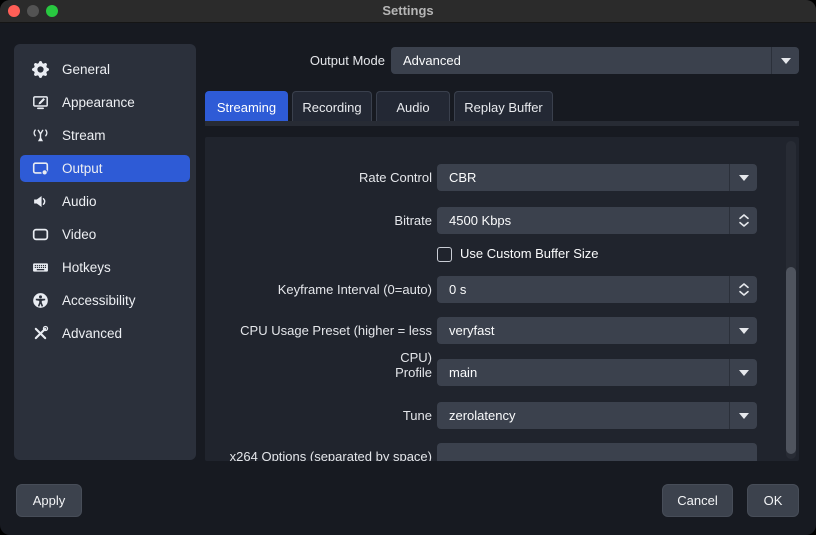 This screenshot has height=535, width=816. I want to click on tune-value: zerolatency, so click(482, 415).